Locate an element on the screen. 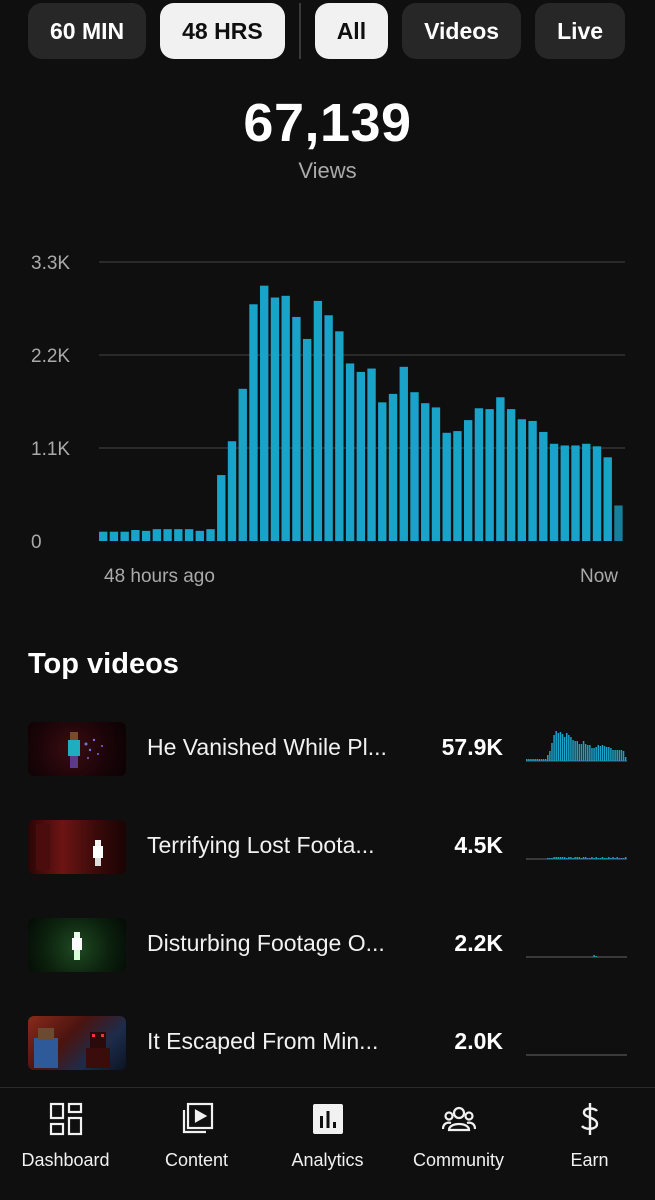 The height and width of the screenshot is (1200, 655). nav-earn: Earn is located at coordinates (589, 1144).